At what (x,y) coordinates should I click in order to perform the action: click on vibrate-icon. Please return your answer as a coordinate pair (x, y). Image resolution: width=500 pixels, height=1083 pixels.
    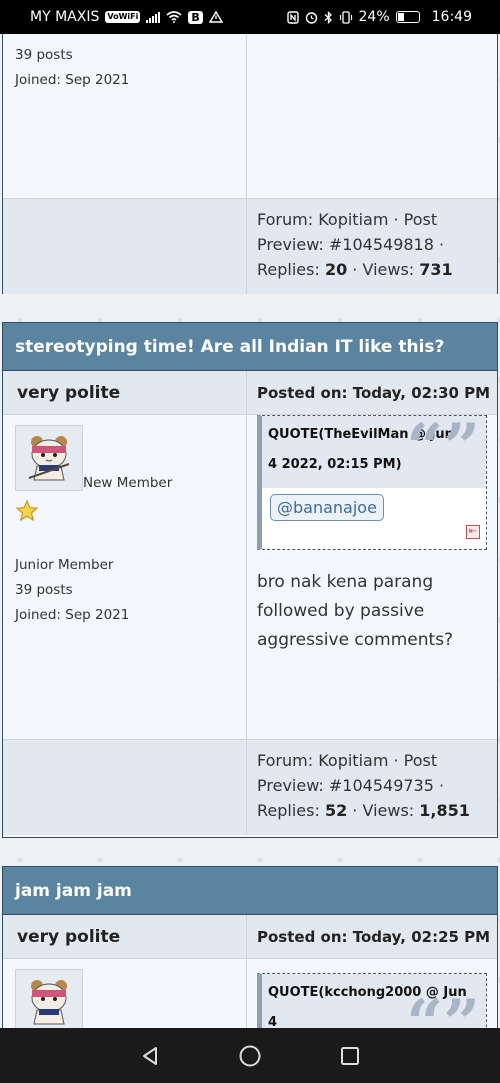
    Looking at the image, I should click on (345, 17).